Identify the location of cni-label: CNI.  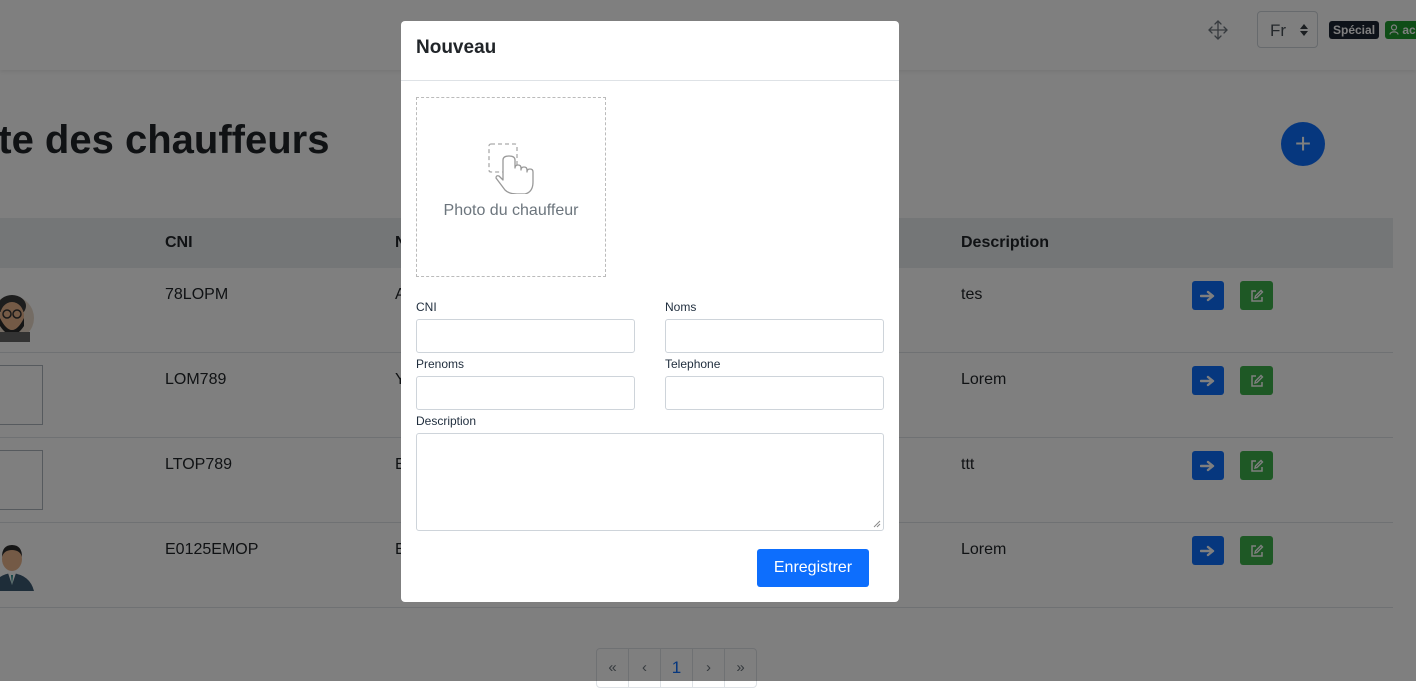
(426, 307).